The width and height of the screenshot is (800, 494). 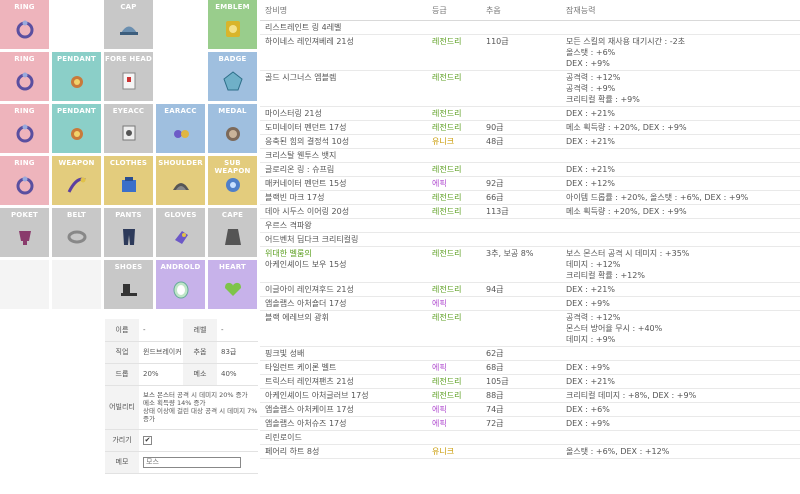 What do you see at coordinates (530, 225) in the screenshot?
I see `table-row: 우르스 격파왕` at bounding box center [530, 225].